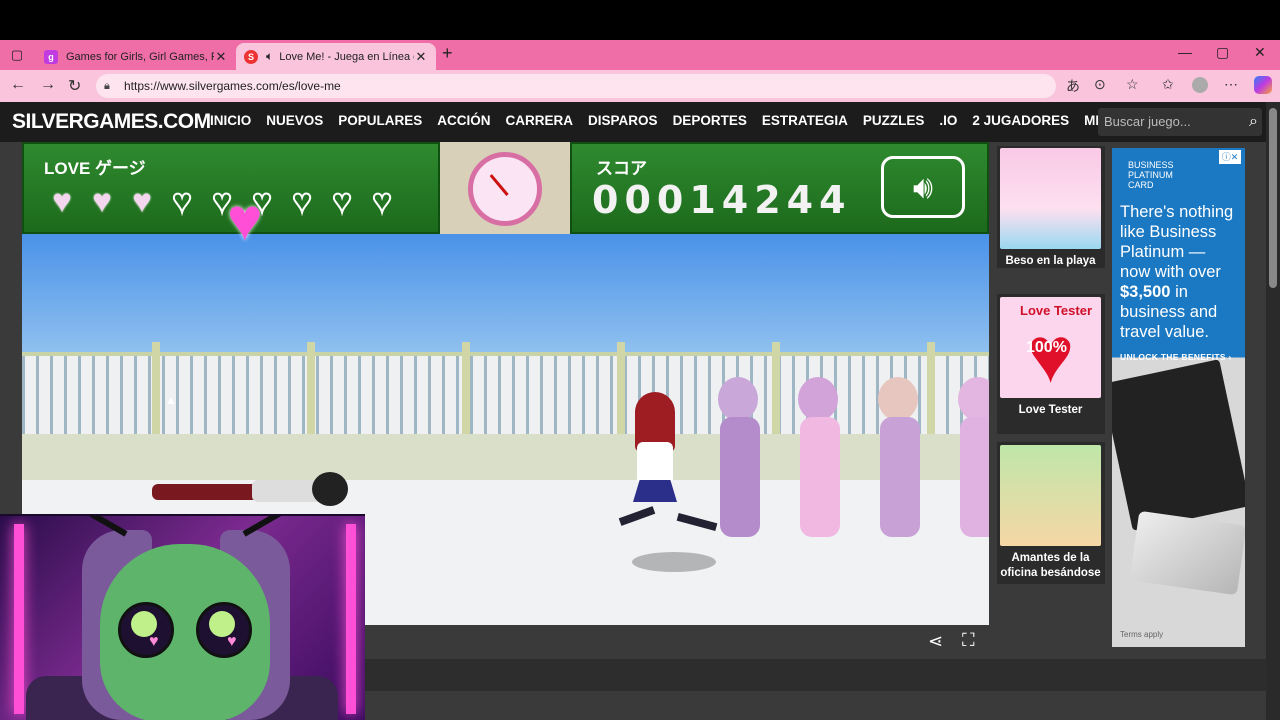  What do you see at coordinates (540, 120) in the screenshot?
I see `menu-carrera: CARRERA` at bounding box center [540, 120].